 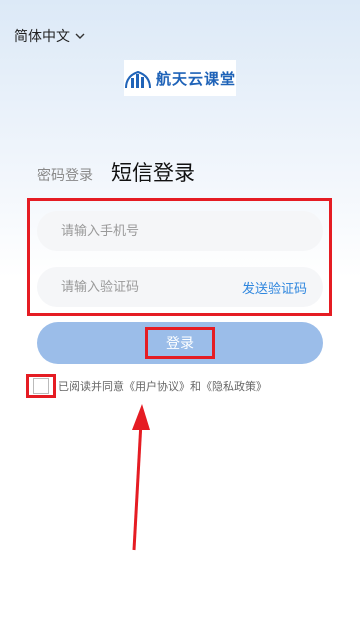 I want to click on language-selector: 简体中文, so click(x=50, y=36).